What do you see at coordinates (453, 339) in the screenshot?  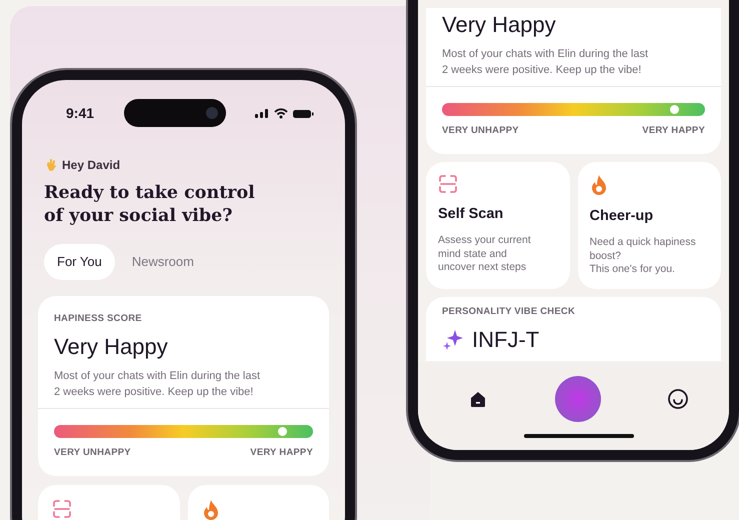 I see `sparkle-icon` at bounding box center [453, 339].